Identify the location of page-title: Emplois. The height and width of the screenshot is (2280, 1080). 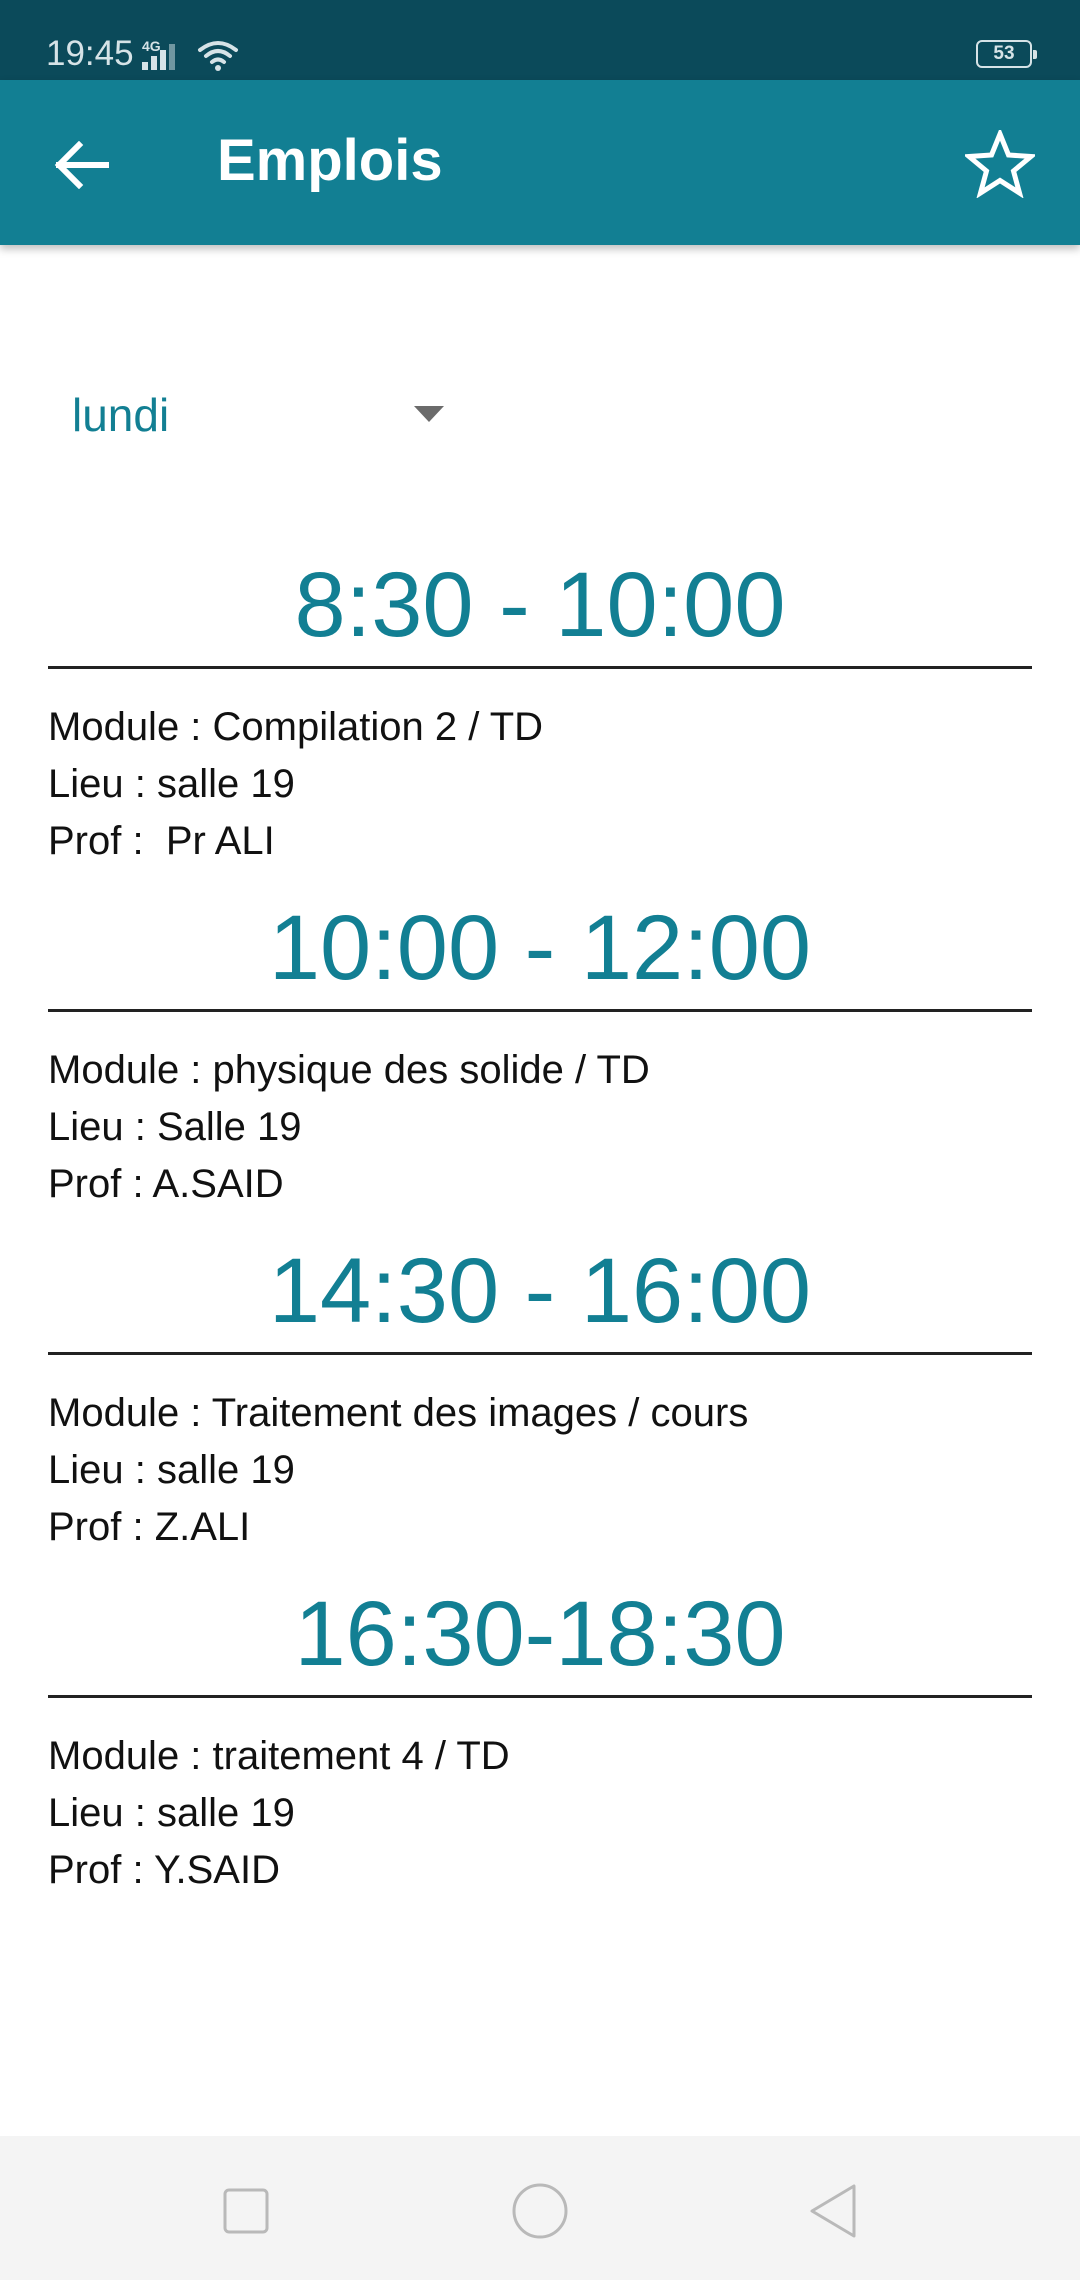
(330, 160).